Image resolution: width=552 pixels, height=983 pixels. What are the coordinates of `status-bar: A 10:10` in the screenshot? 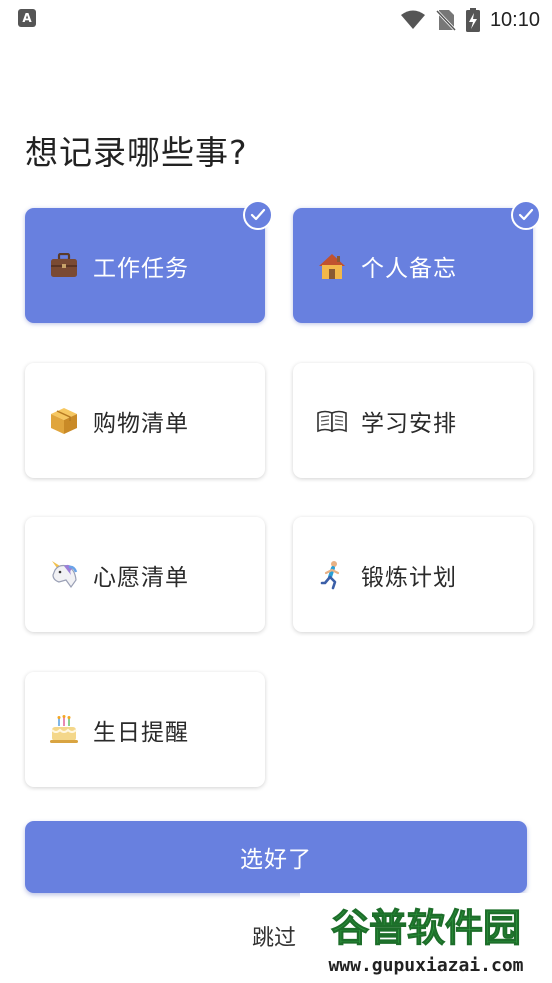 It's located at (276, 20).